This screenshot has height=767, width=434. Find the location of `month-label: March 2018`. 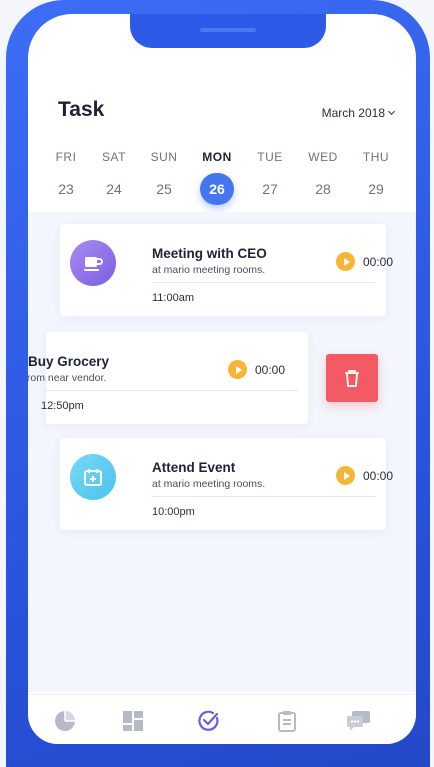

month-label: March 2018 is located at coordinates (353, 113).